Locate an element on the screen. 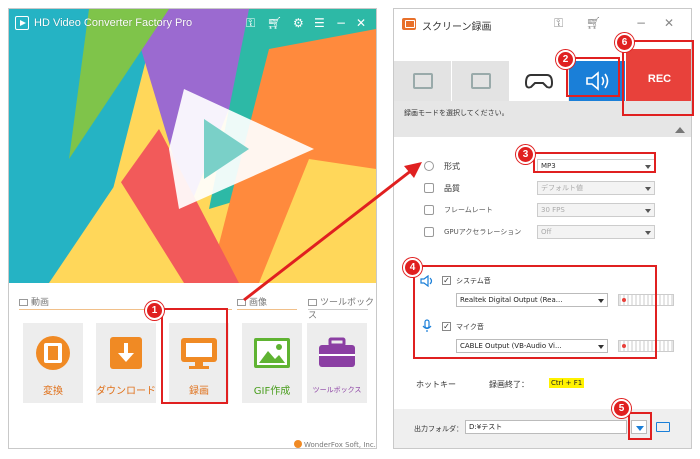 The width and height of the screenshot is (700, 459). tile-convert: 変換 is located at coordinates (53, 363).